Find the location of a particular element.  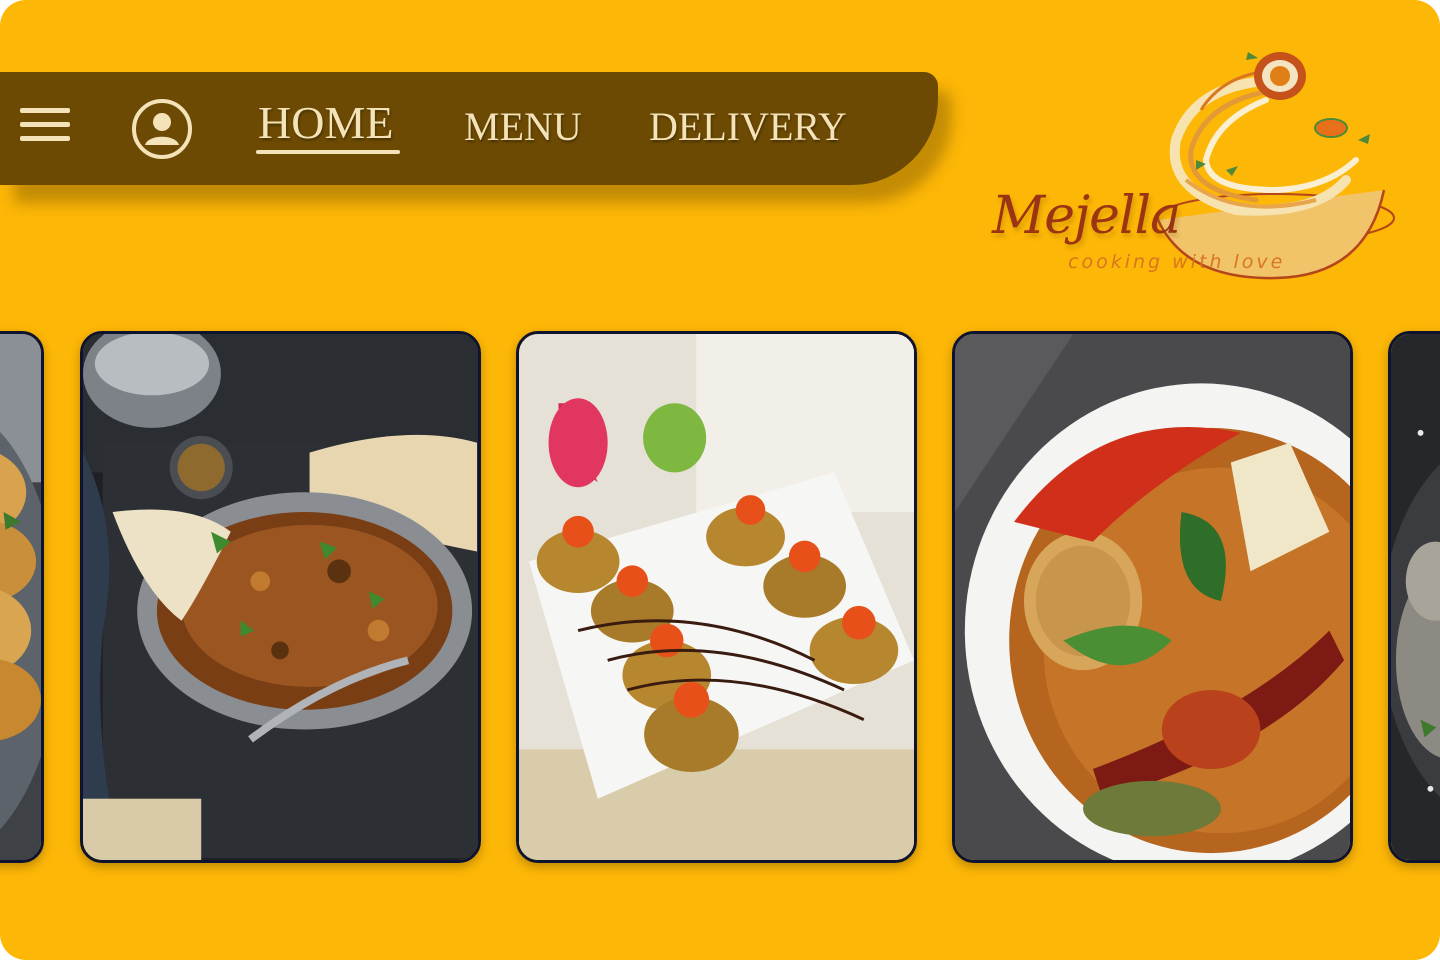

nav-link-menu: MENU is located at coordinates (523, 126).